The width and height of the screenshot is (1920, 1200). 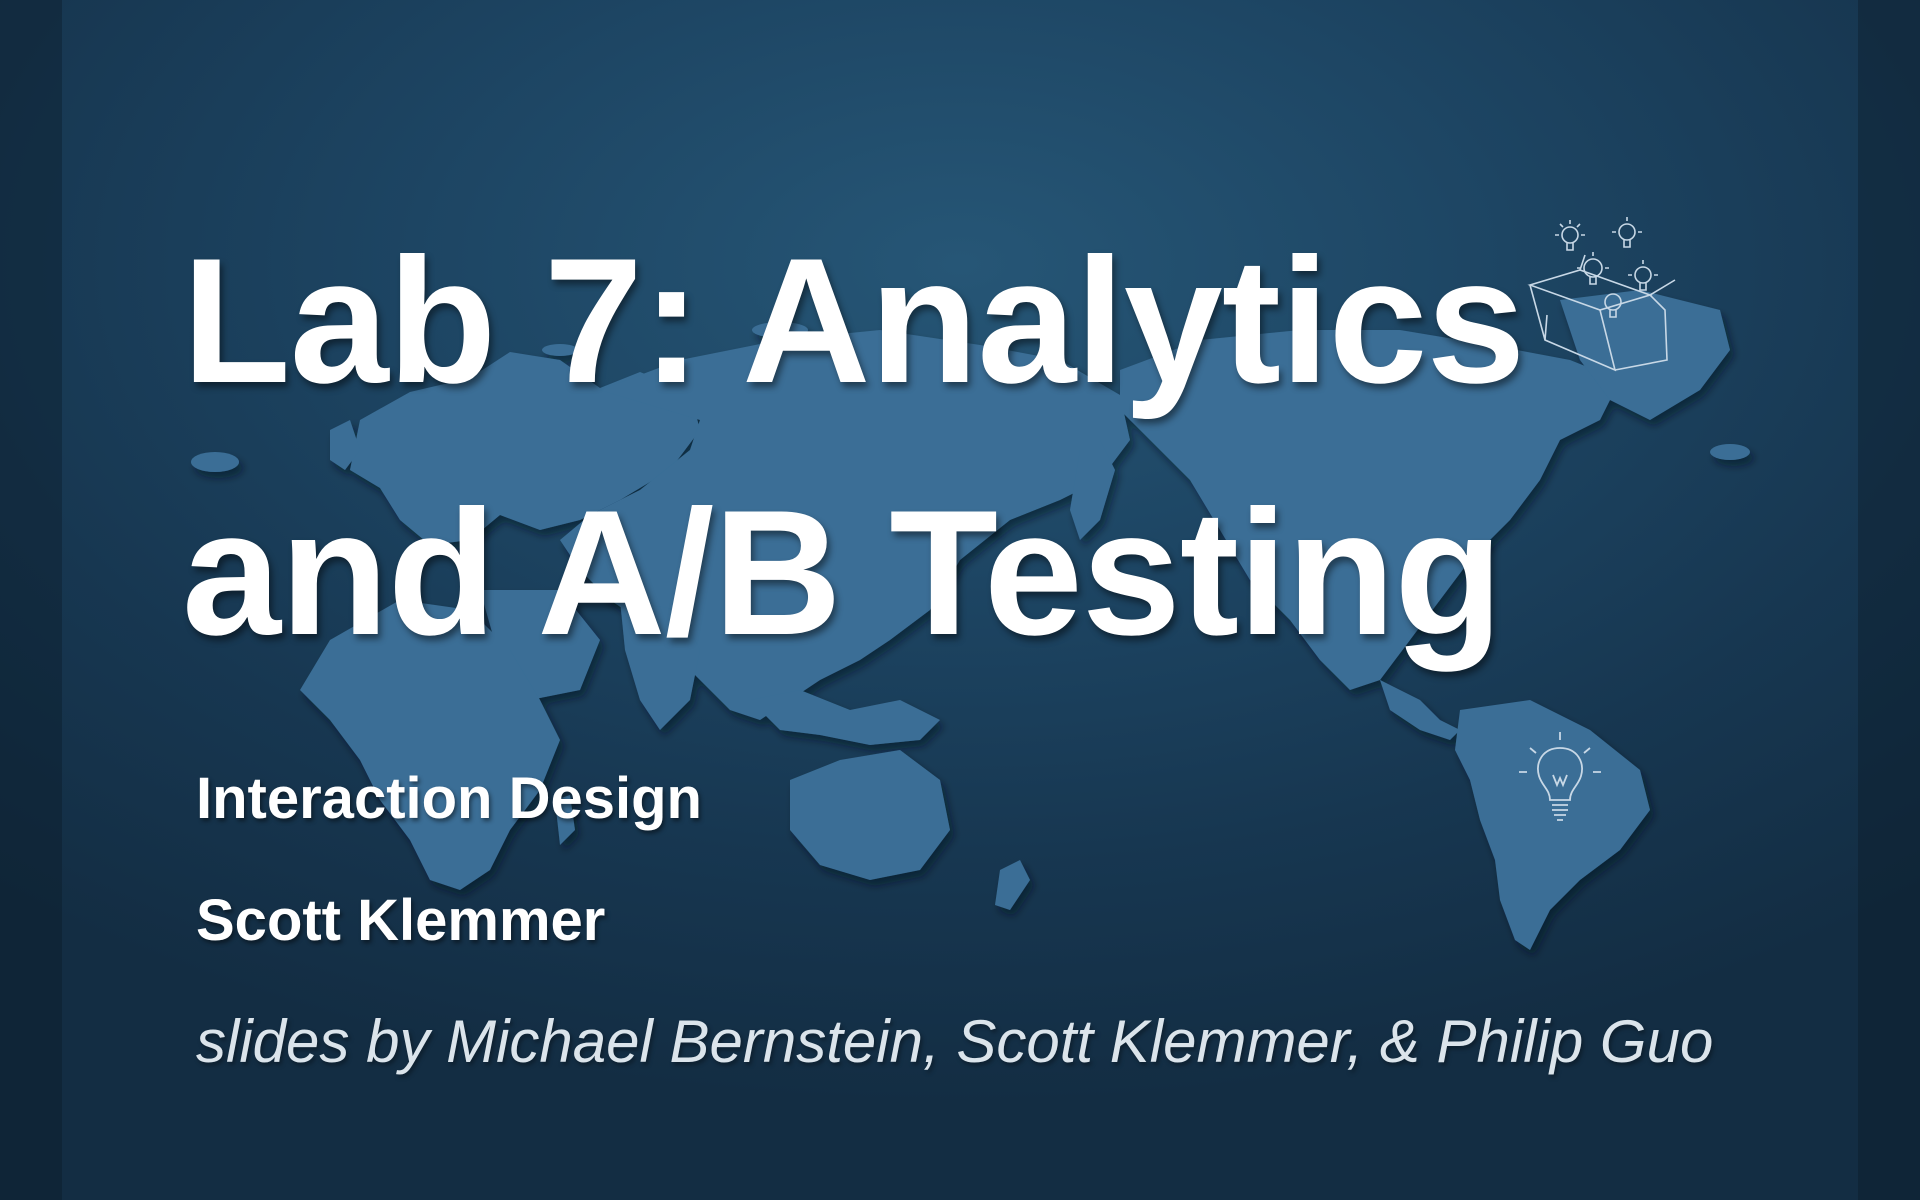 What do you see at coordinates (401, 920) in the screenshot?
I see `author-name: Scott Klemmer` at bounding box center [401, 920].